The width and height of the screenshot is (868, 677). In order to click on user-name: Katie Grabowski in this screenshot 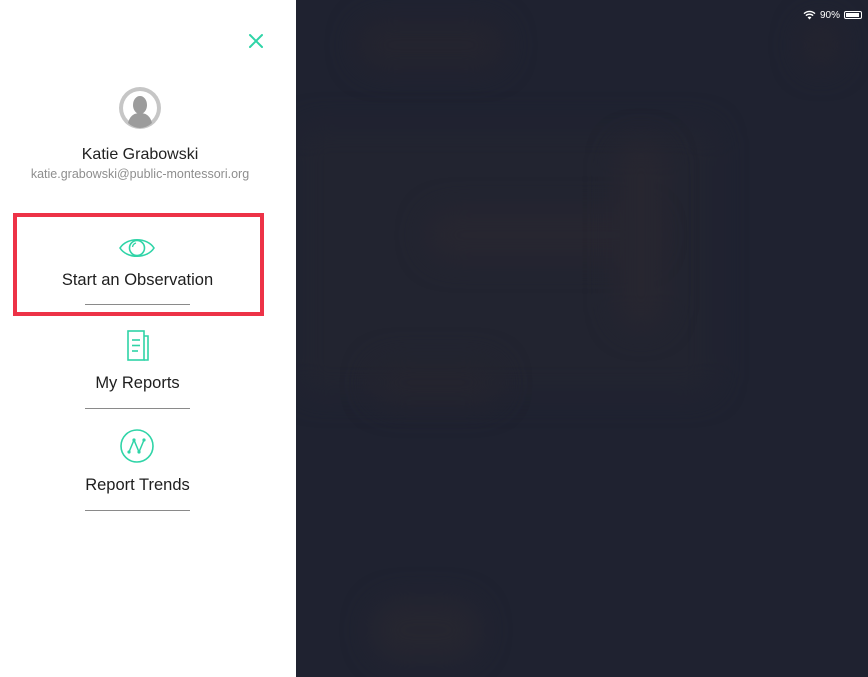, I will do `click(140, 154)`.